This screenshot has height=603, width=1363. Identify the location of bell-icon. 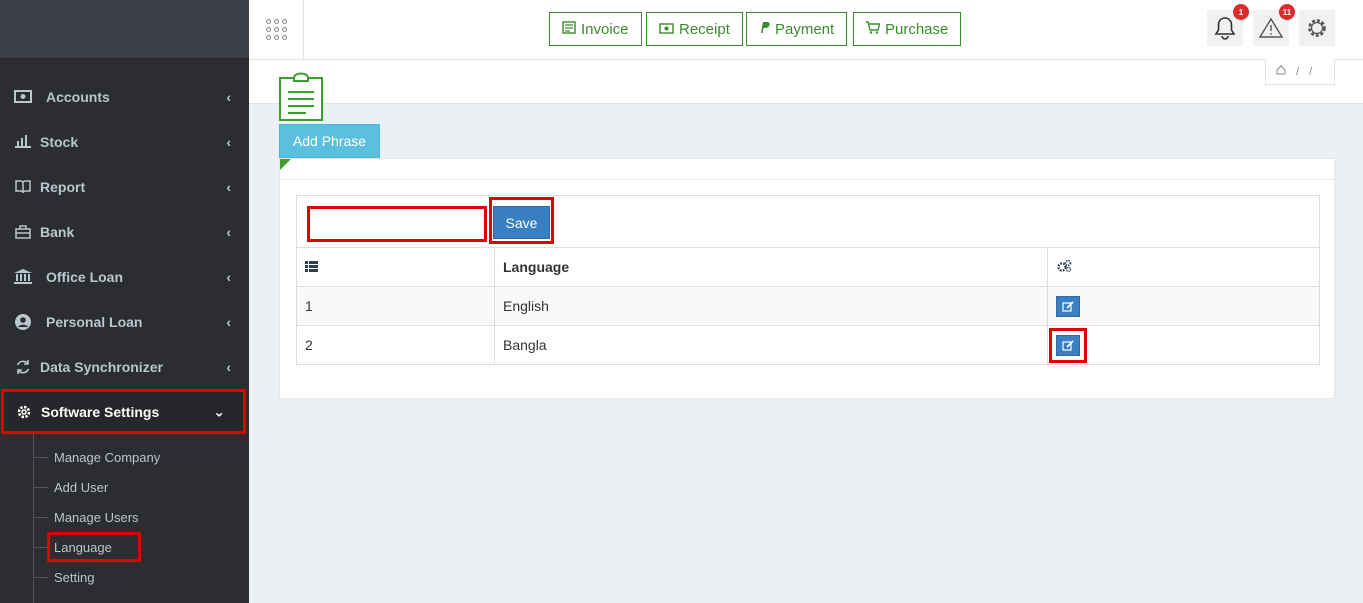
(1225, 28).